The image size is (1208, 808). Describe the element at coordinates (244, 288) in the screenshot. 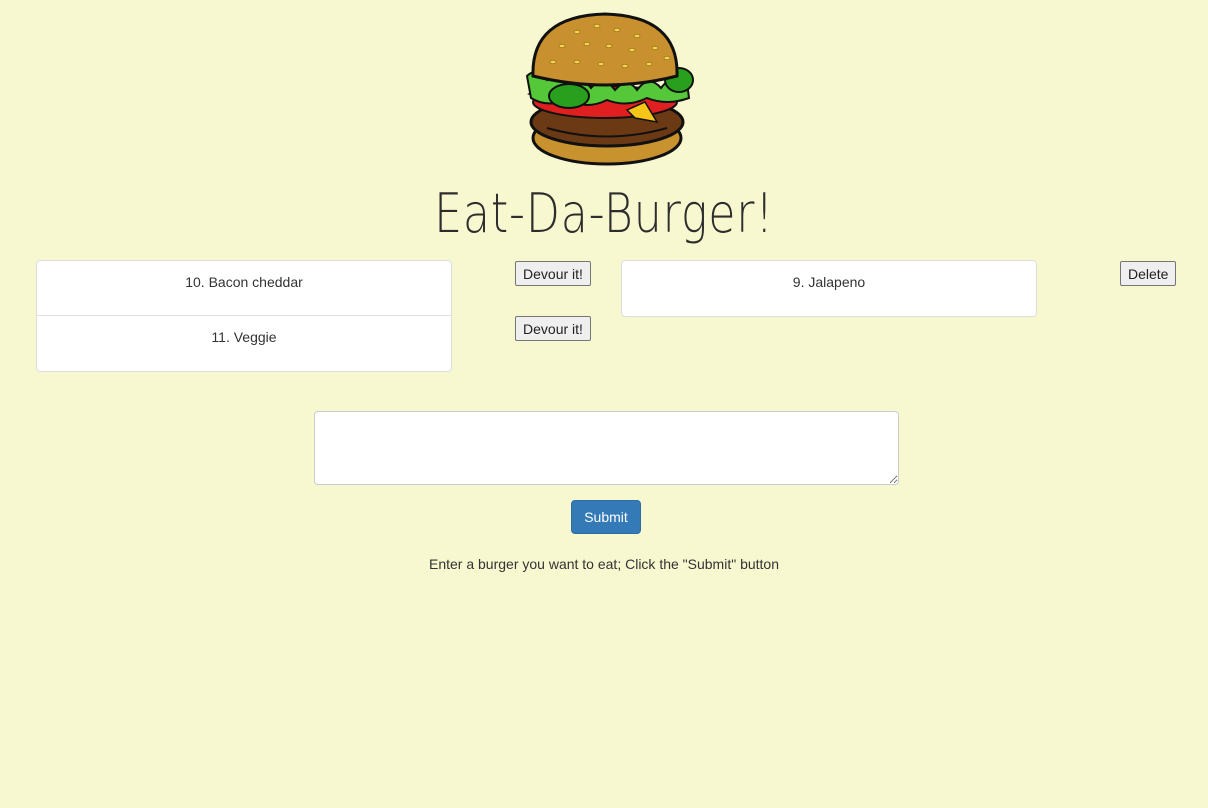

I see `list-item: 10. Bacon cheddar` at that location.